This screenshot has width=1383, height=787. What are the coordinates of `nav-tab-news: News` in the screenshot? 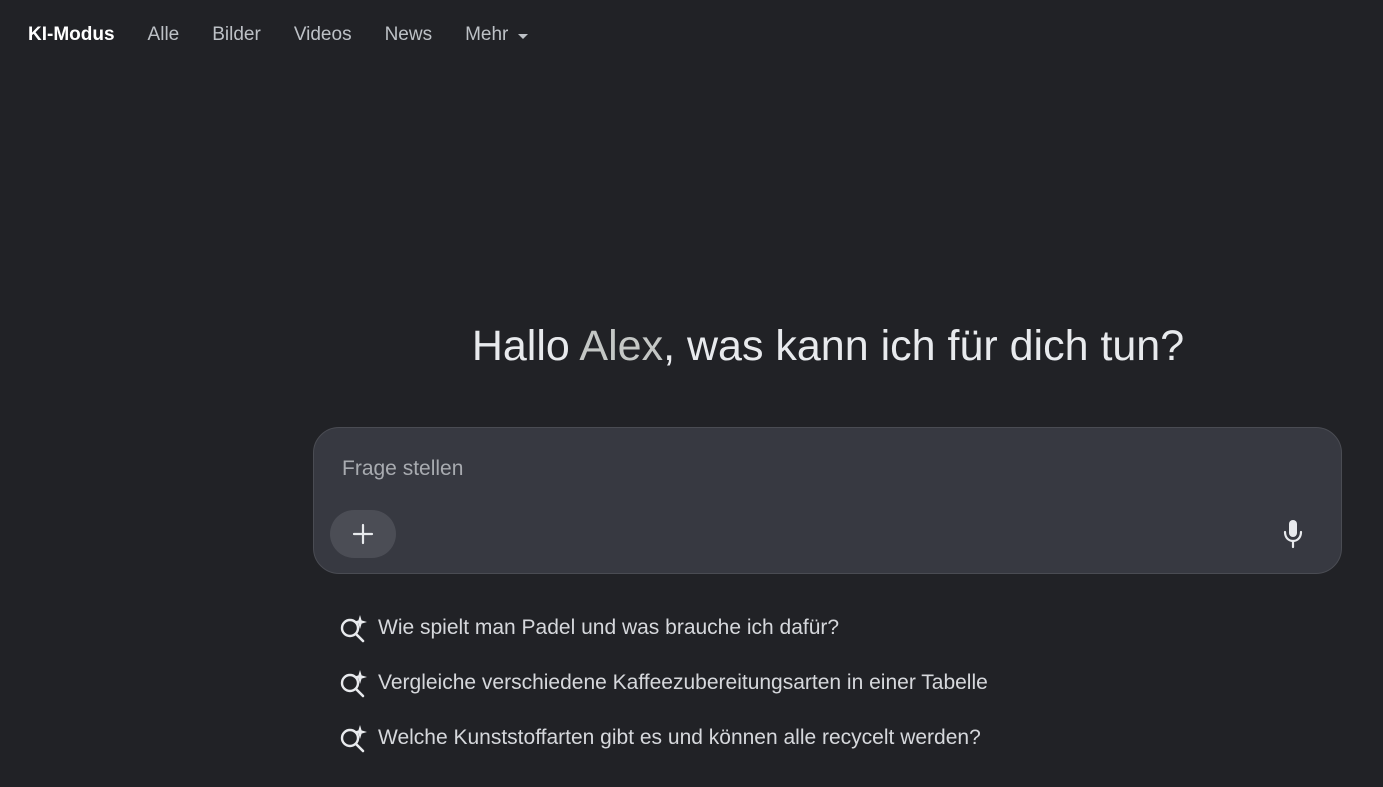 It's located at (409, 35).